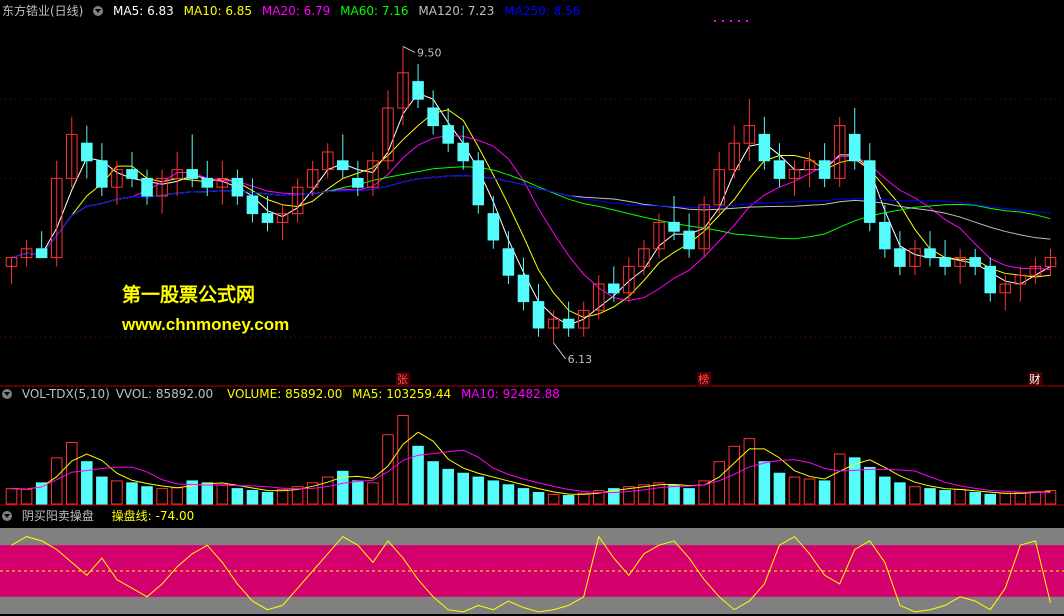 This screenshot has width=1064, height=616. Describe the element at coordinates (402, 394) in the screenshot. I see `vol-ma5-label: MA5: 103259.44` at that location.